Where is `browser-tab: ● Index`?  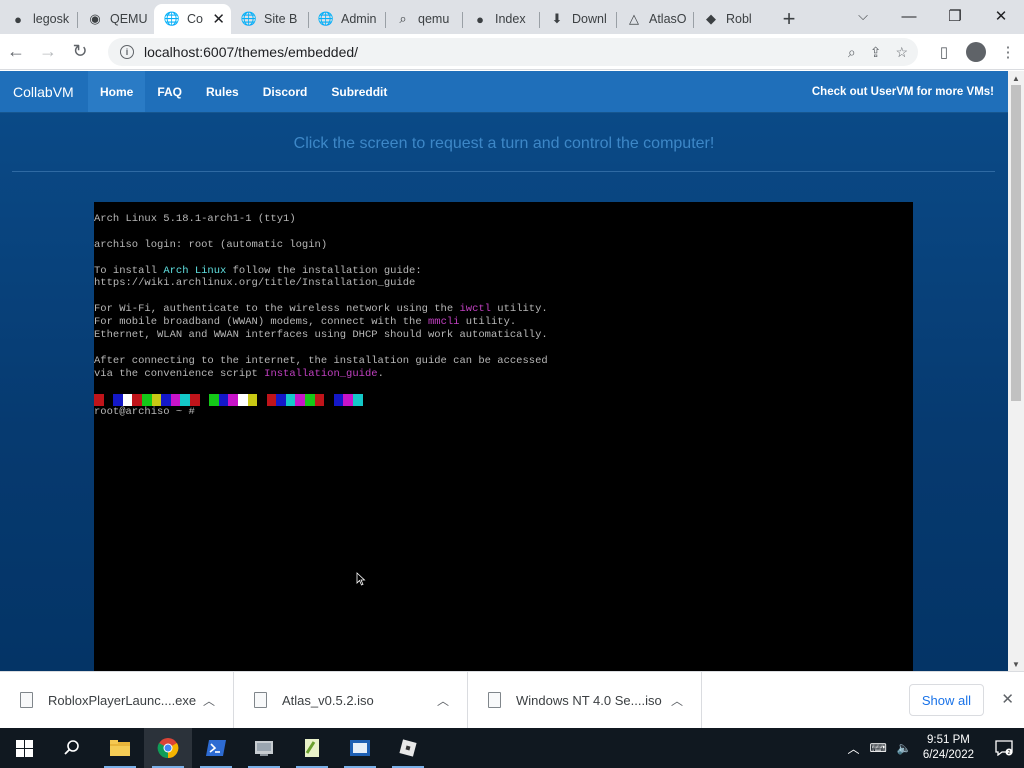
browser-tab: ● Index is located at coordinates (500, 19).